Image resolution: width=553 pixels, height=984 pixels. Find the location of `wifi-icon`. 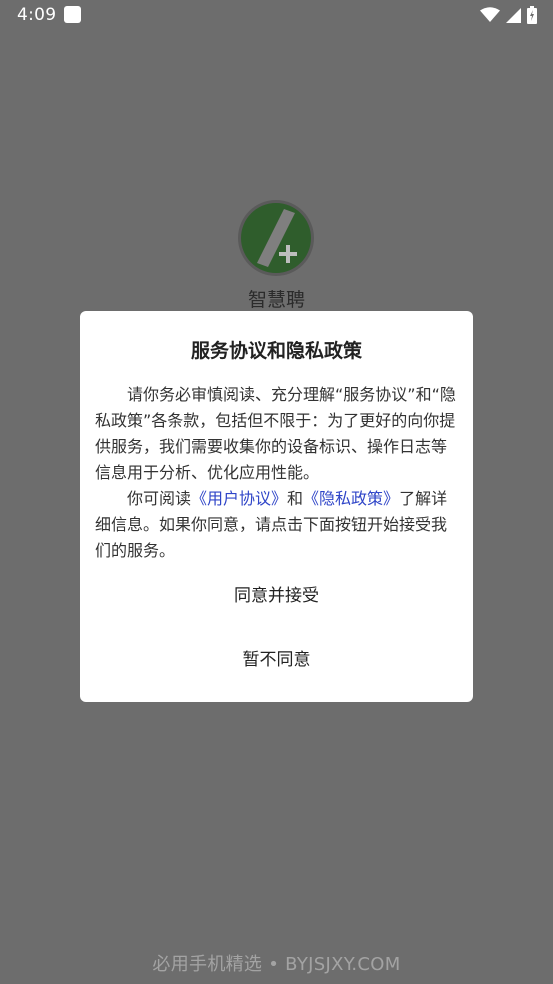

wifi-icon is located at coordinates (490, 14).